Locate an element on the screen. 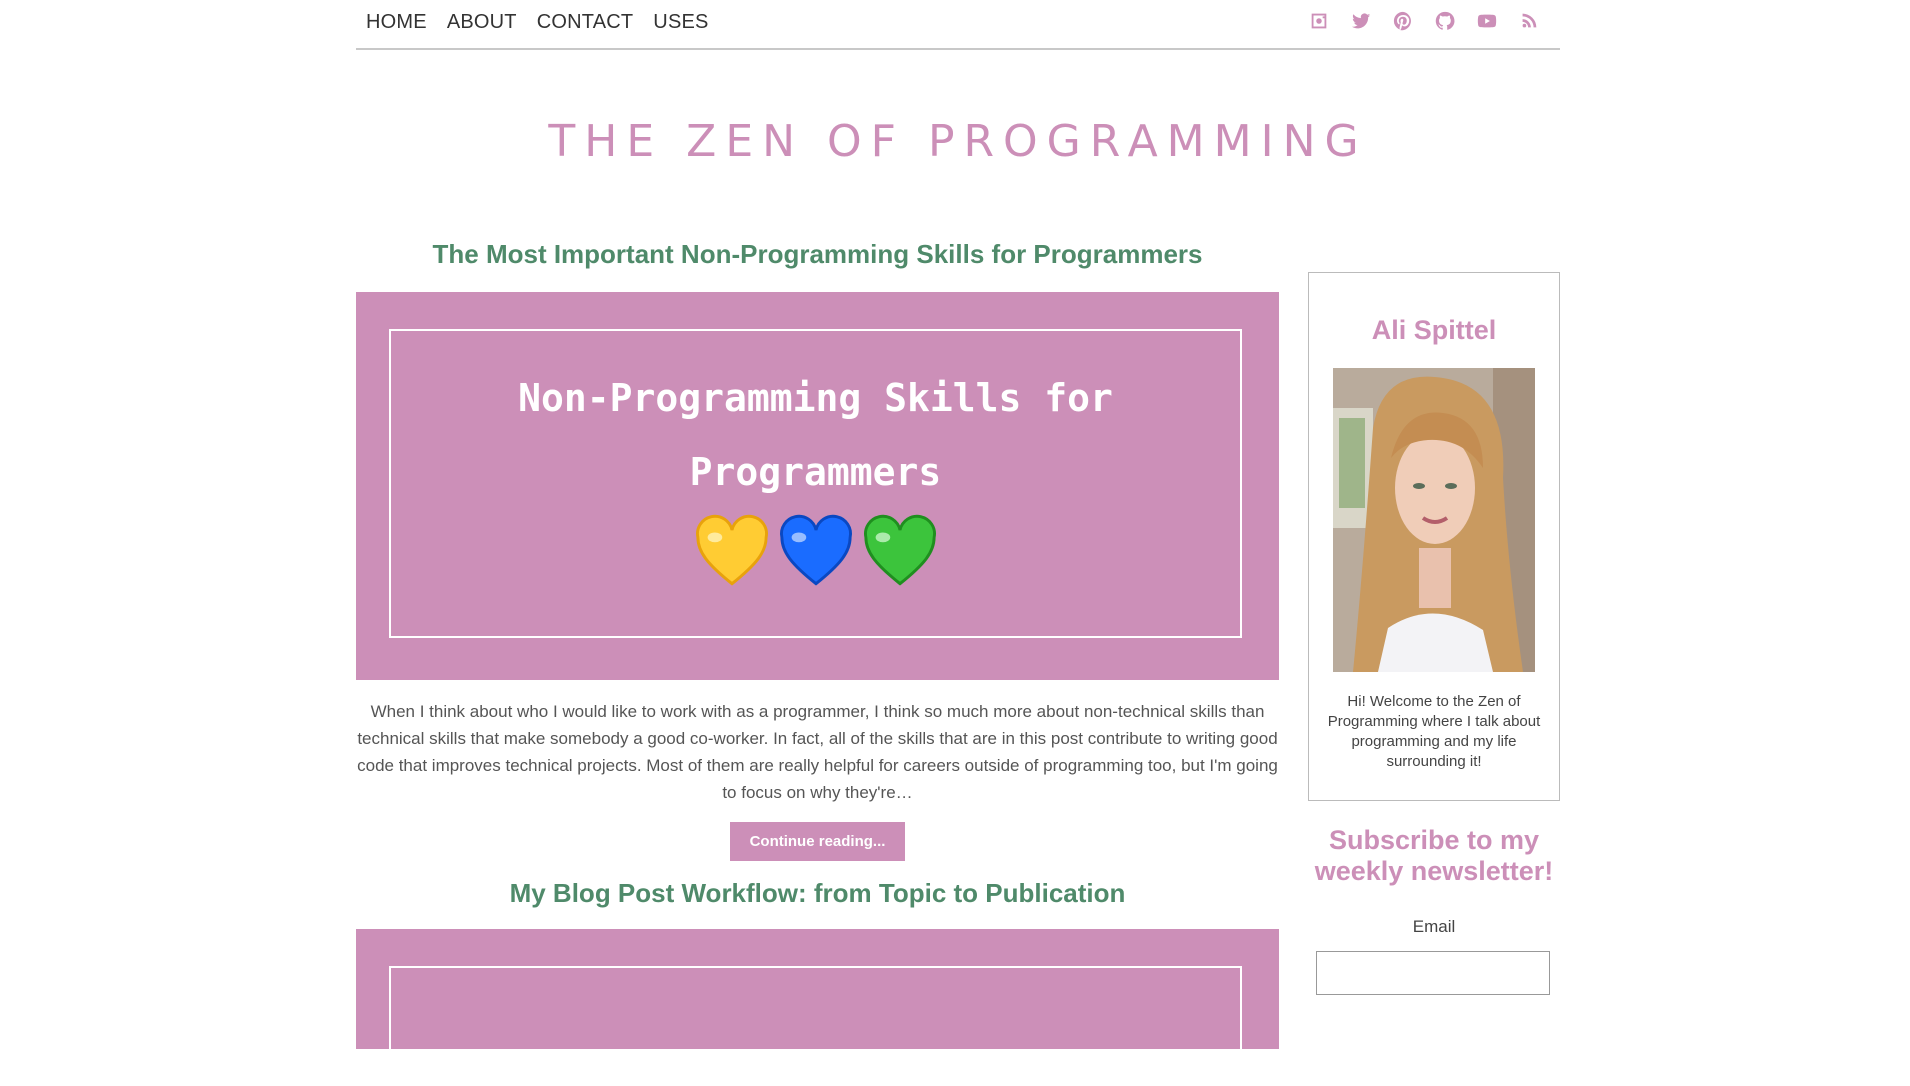 This screenshot has width=1910, height=1086. instagram-icon is located at coordinates (1319, 21).